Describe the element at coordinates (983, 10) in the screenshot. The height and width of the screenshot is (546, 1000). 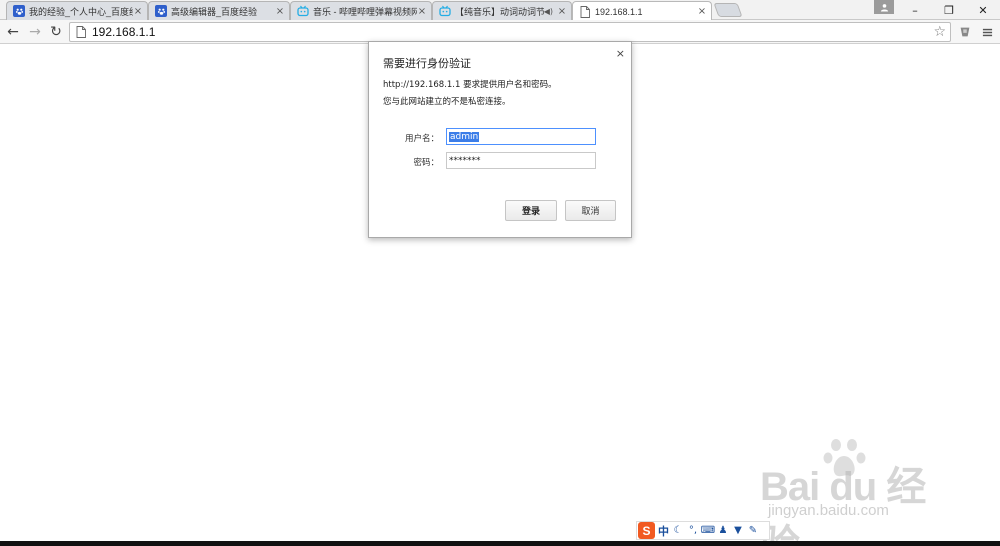
I see `window-close-icon: ✕` at that location.